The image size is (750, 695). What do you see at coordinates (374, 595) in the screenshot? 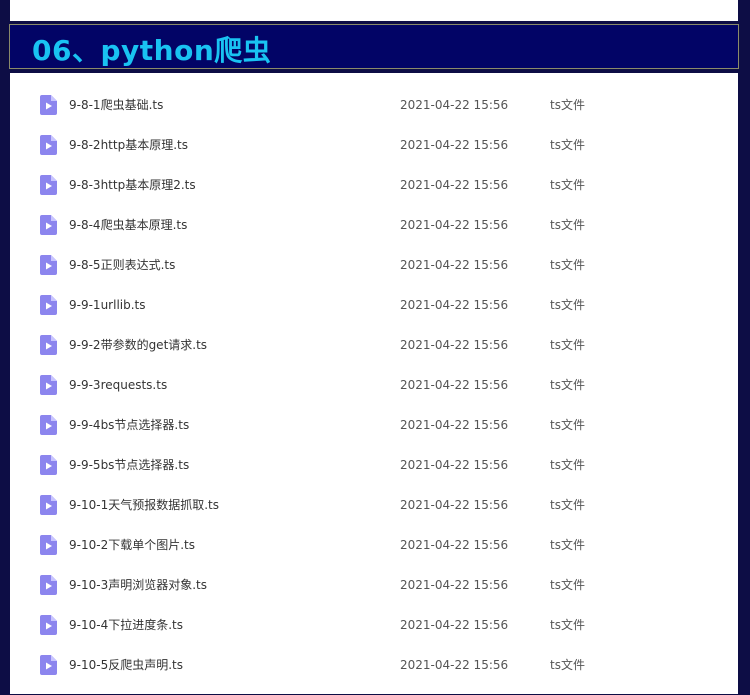
I see `file-row: 9-10-3声明浏览器对象.ts 2021-04-22 15:56 ts文件` at bounding box center [374, 595].